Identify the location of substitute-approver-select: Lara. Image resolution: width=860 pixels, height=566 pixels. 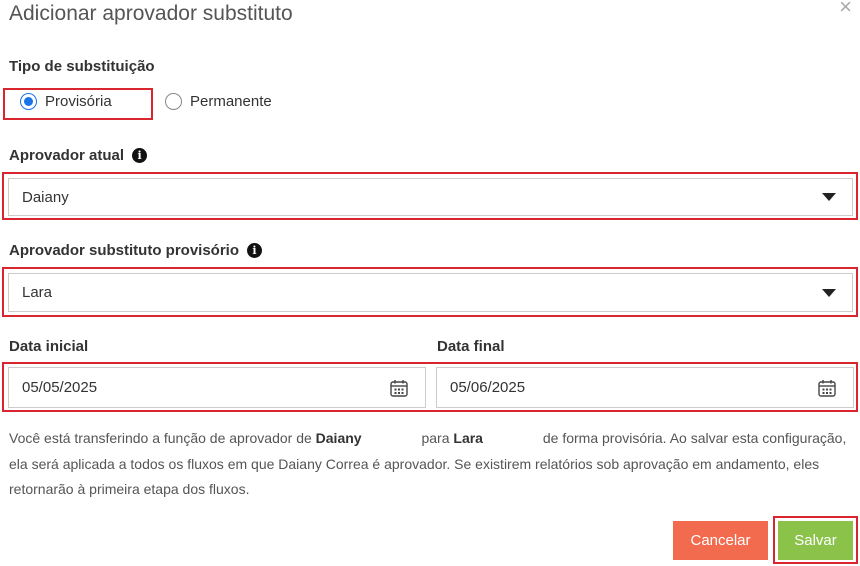
(430, 292).